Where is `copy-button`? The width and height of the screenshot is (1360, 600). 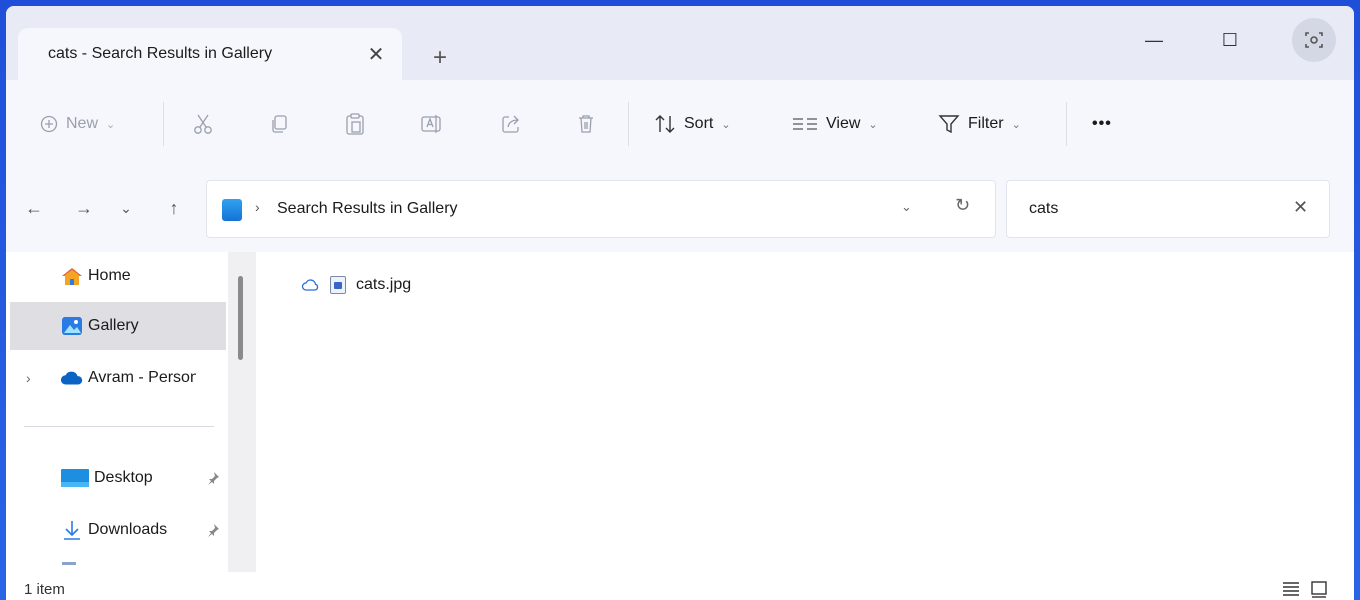
copy-button is located at coordinates (279, 124).